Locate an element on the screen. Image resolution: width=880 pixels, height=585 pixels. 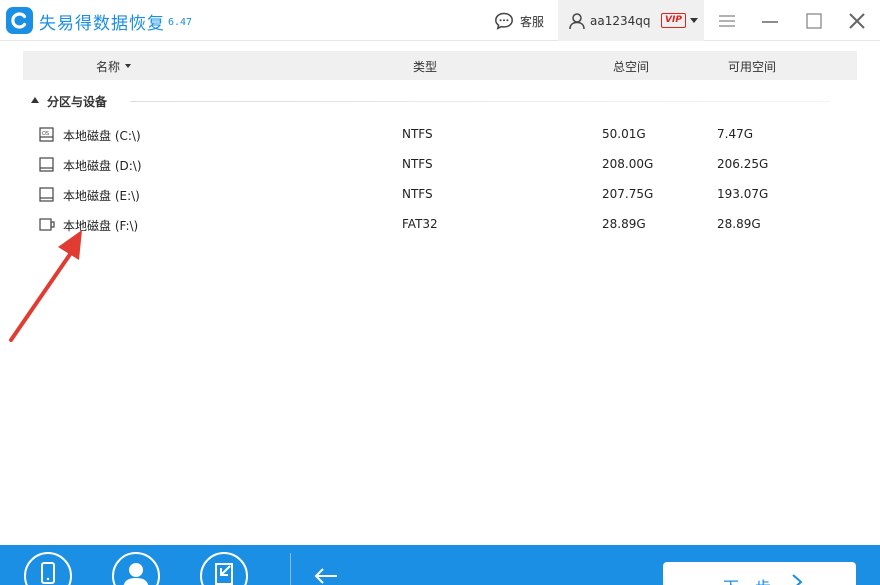
customer-support-button is located at coordinates (136, 568).